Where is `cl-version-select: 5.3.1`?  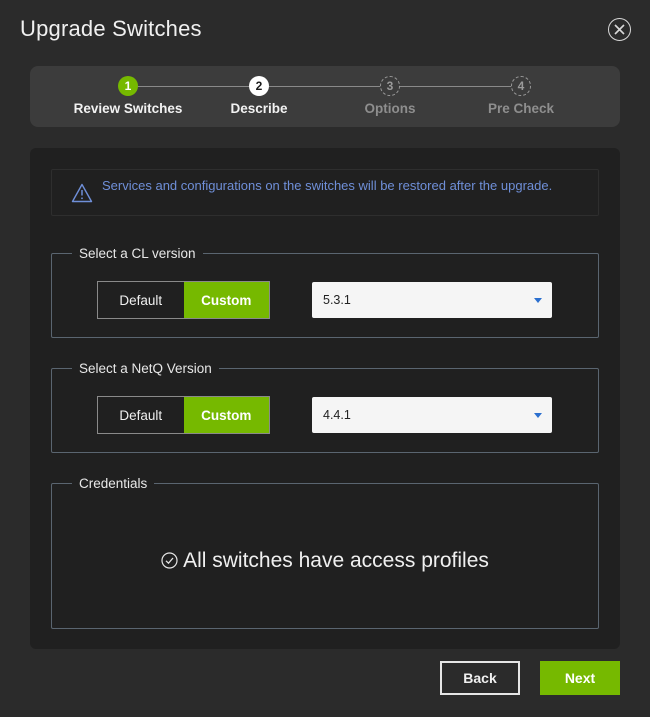
cl-version-select: 5.3.1 is located at coordinates (432, 300).